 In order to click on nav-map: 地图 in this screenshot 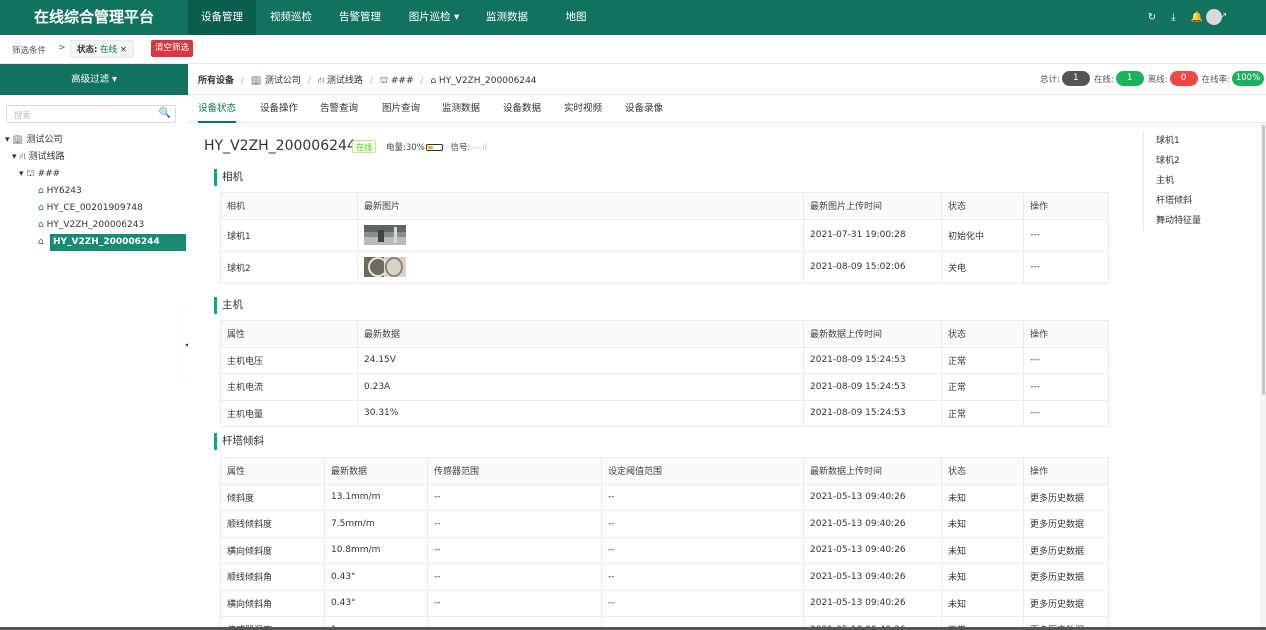, I will do `click(576, 17)`.